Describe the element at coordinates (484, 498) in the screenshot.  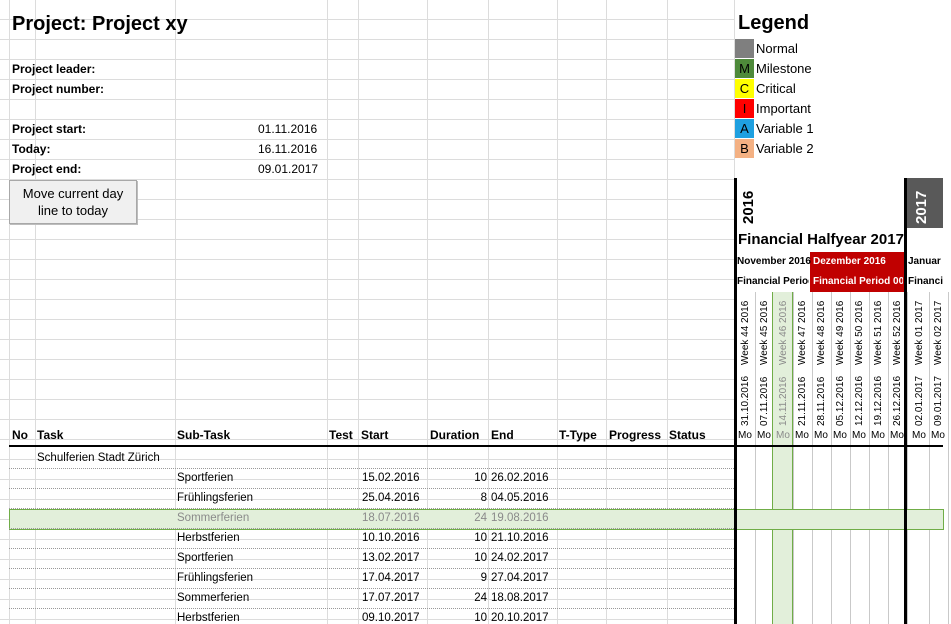
I see `row-duration: 8` at that location.